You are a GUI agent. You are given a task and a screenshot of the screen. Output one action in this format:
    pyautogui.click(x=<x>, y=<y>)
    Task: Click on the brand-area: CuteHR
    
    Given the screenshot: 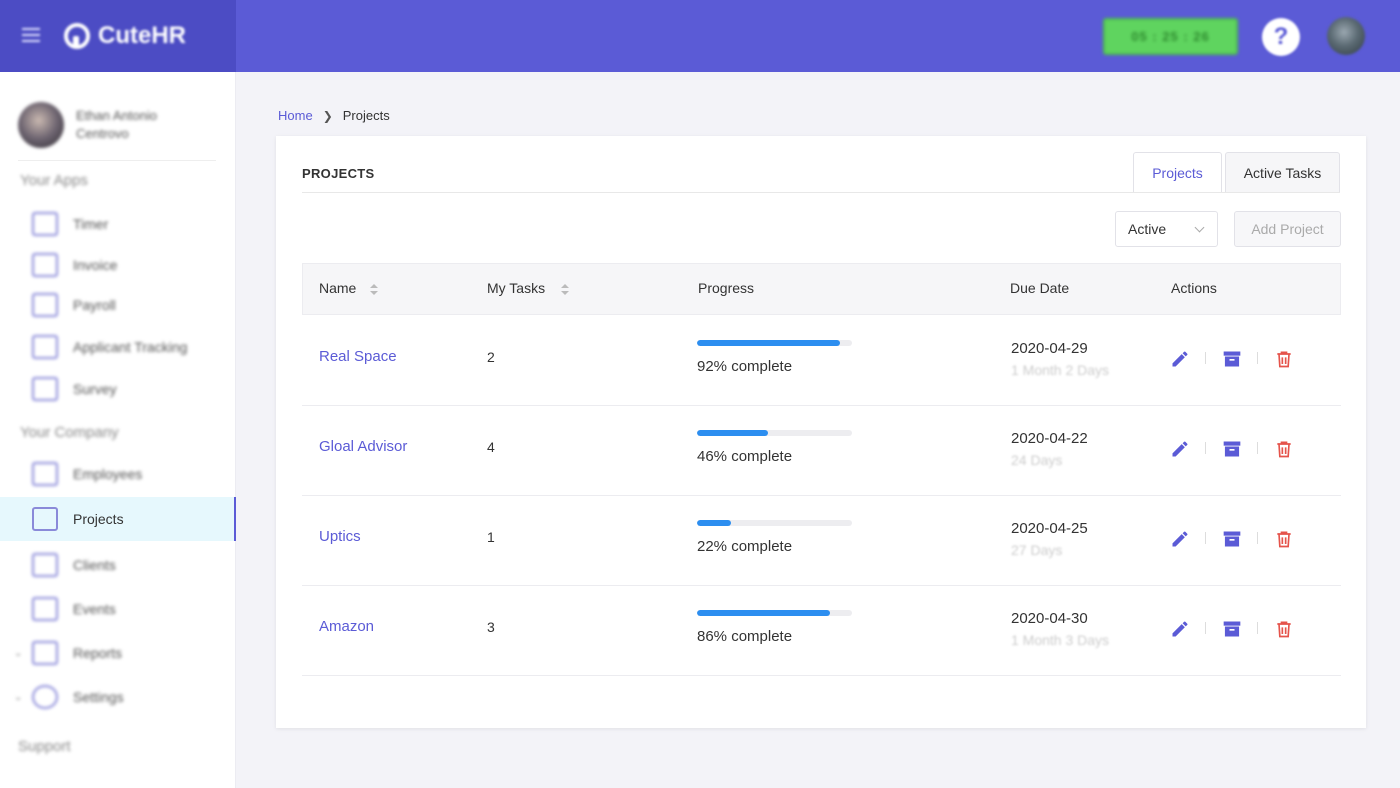 What is the action you would take?
    pyautogui.click(x=118, y=36)
    